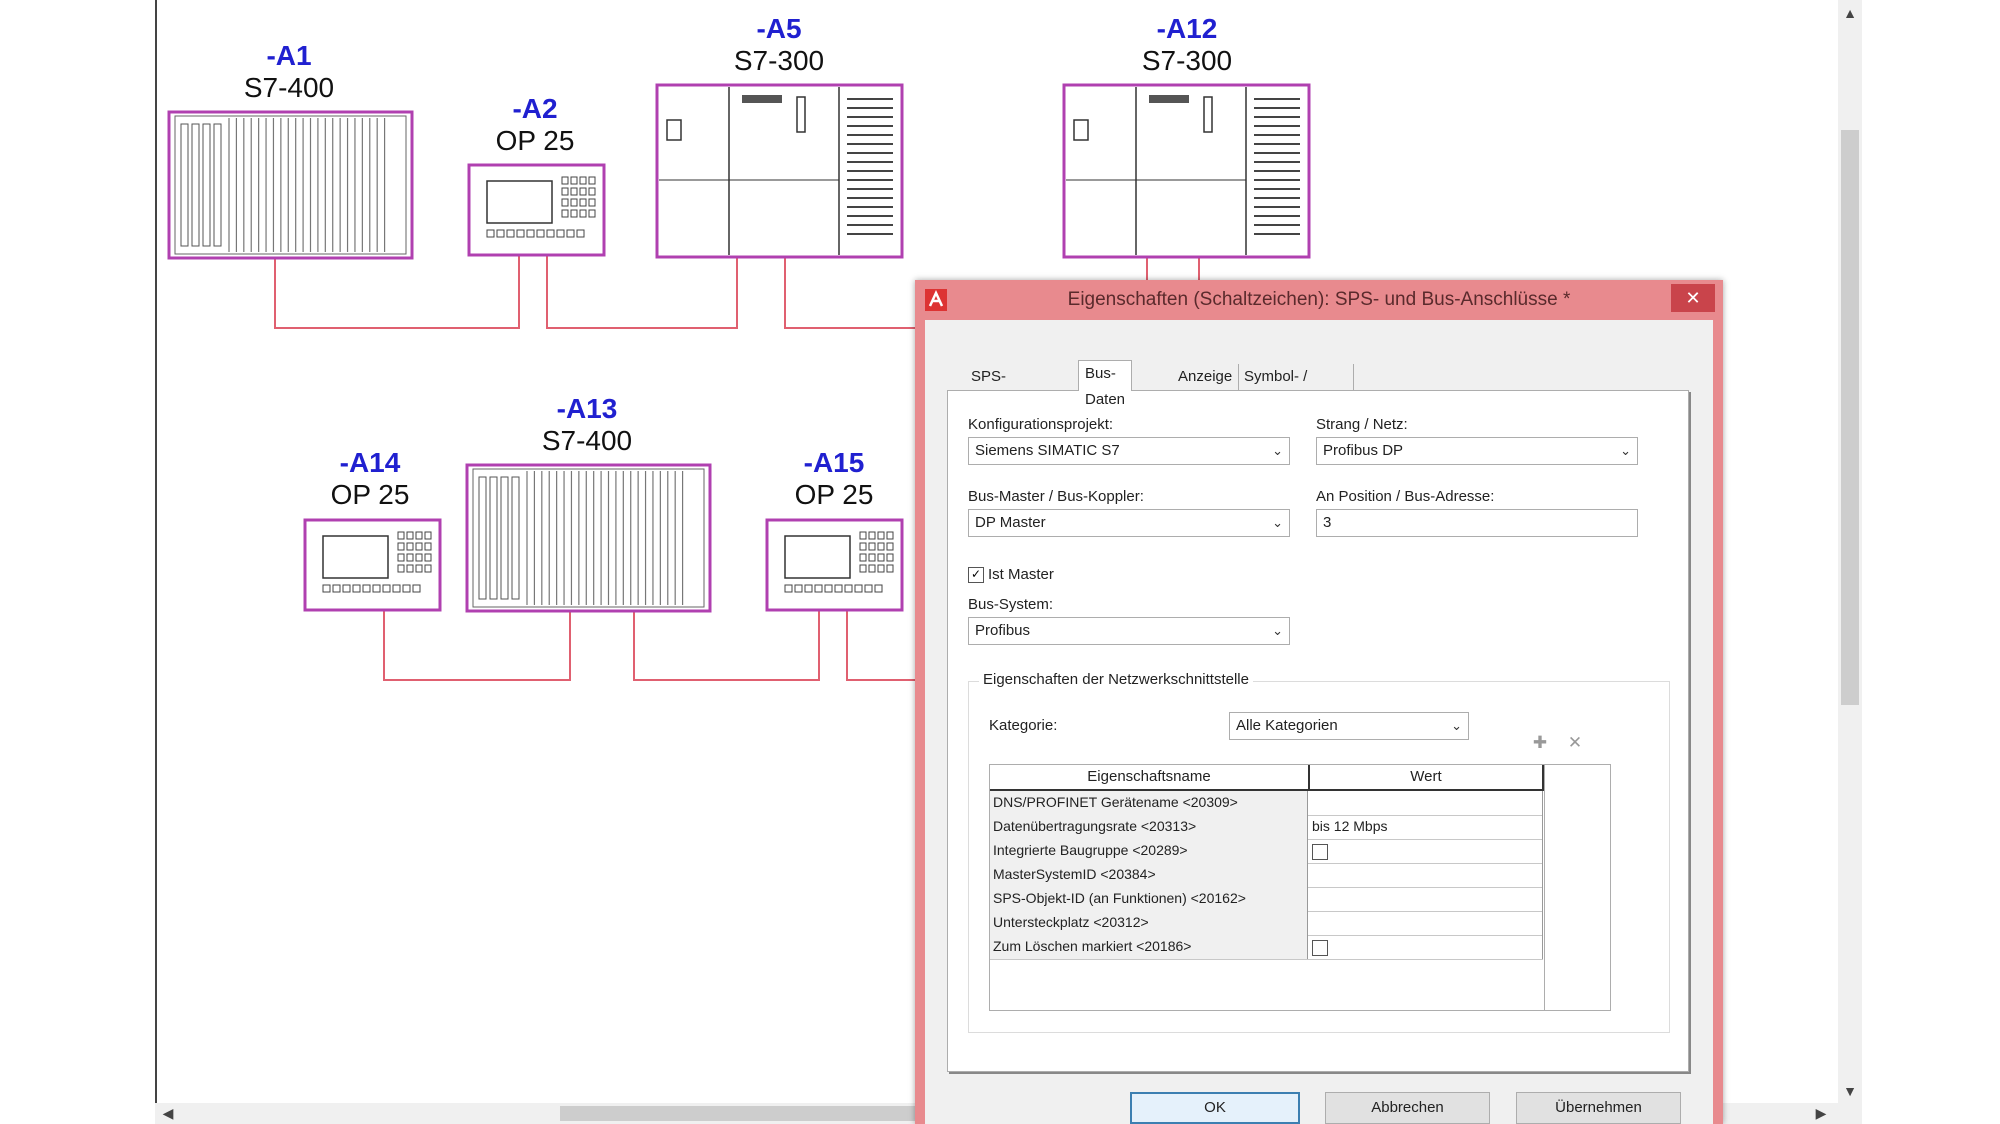 The image size is (2000, 1124). I want to click on cancel-button: Abbrechen, so click(1407, 1108).